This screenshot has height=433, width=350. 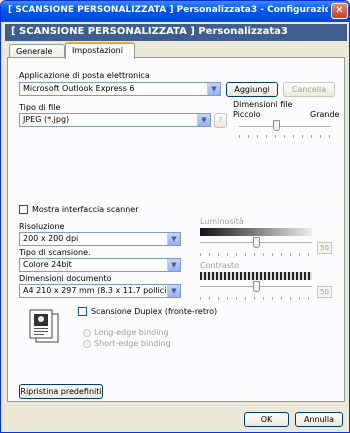 What do you see at coordinates (263, 104) in the screenshot?
I see `file-size-label: Dimensioni file` at bounding box center [263, 104].